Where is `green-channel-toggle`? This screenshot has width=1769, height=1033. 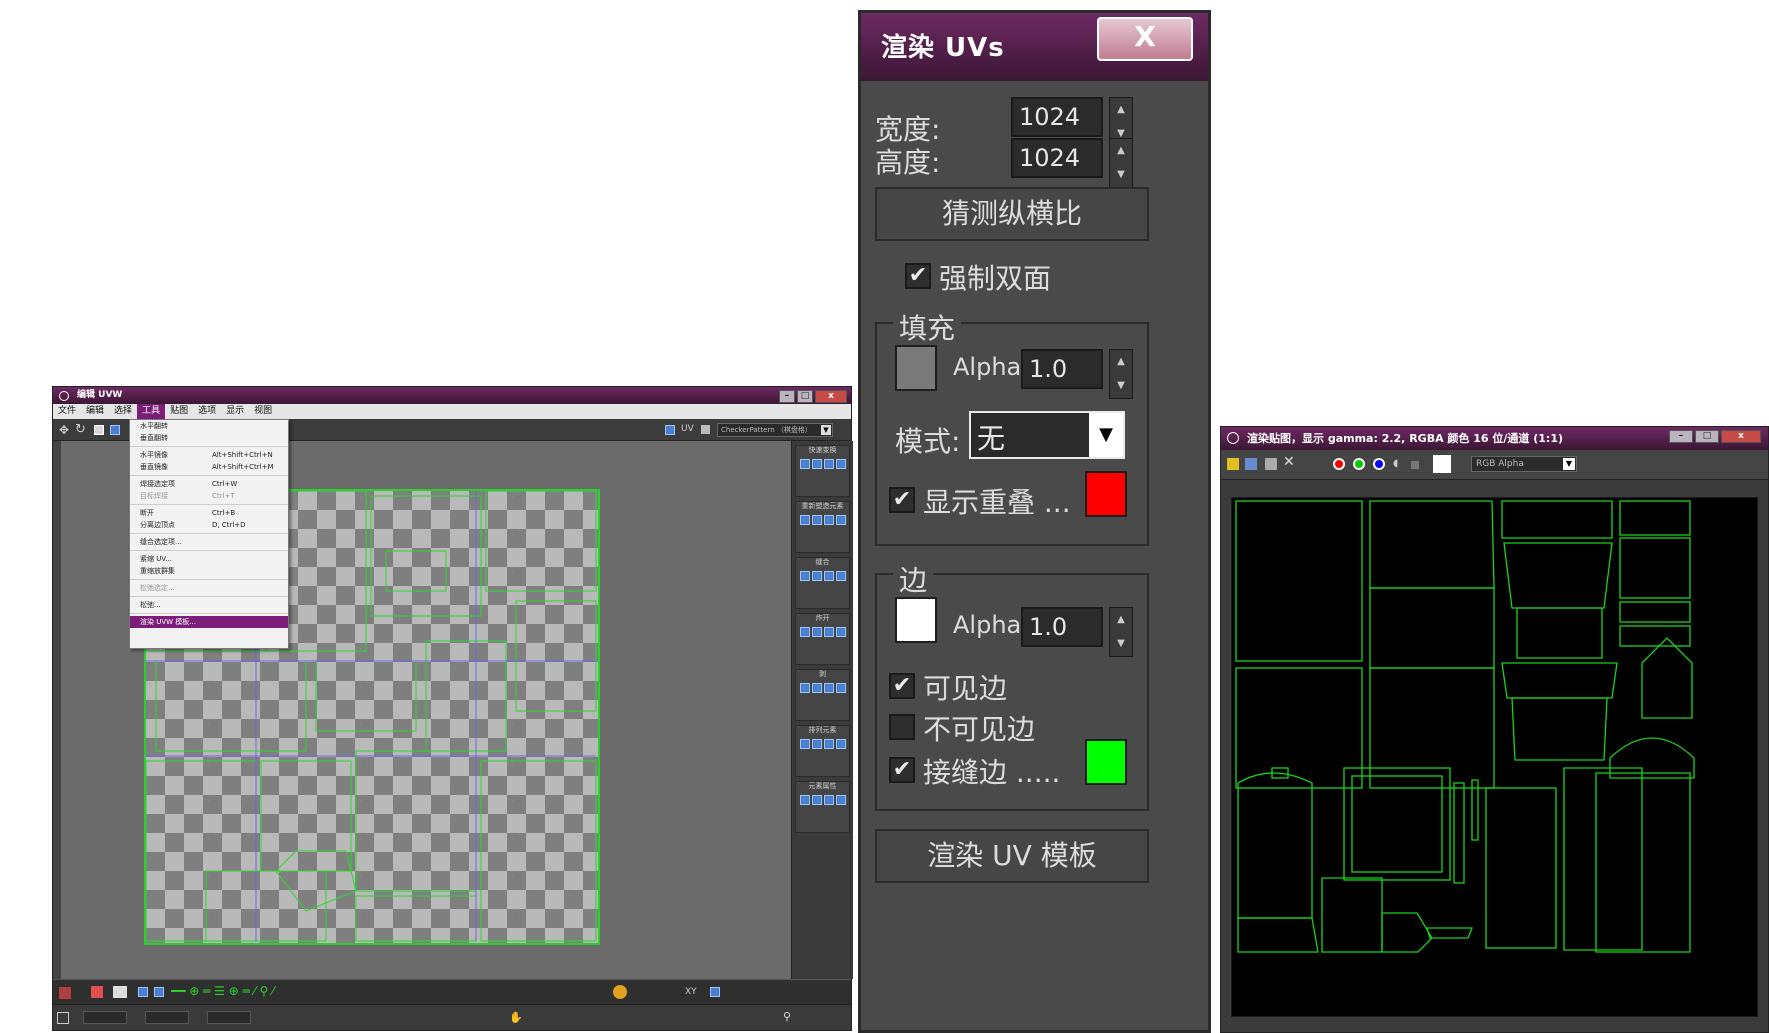
green-channel-toggle is located at coordinates (1359, 464).